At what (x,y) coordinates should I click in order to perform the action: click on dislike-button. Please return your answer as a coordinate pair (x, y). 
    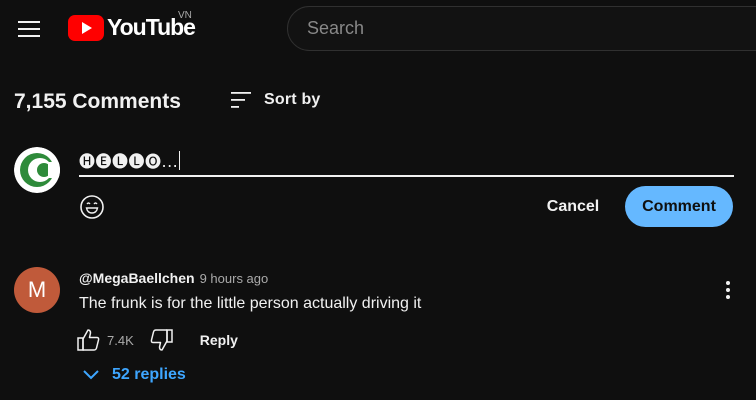
    Looking at the image, I should click on (161, 340).